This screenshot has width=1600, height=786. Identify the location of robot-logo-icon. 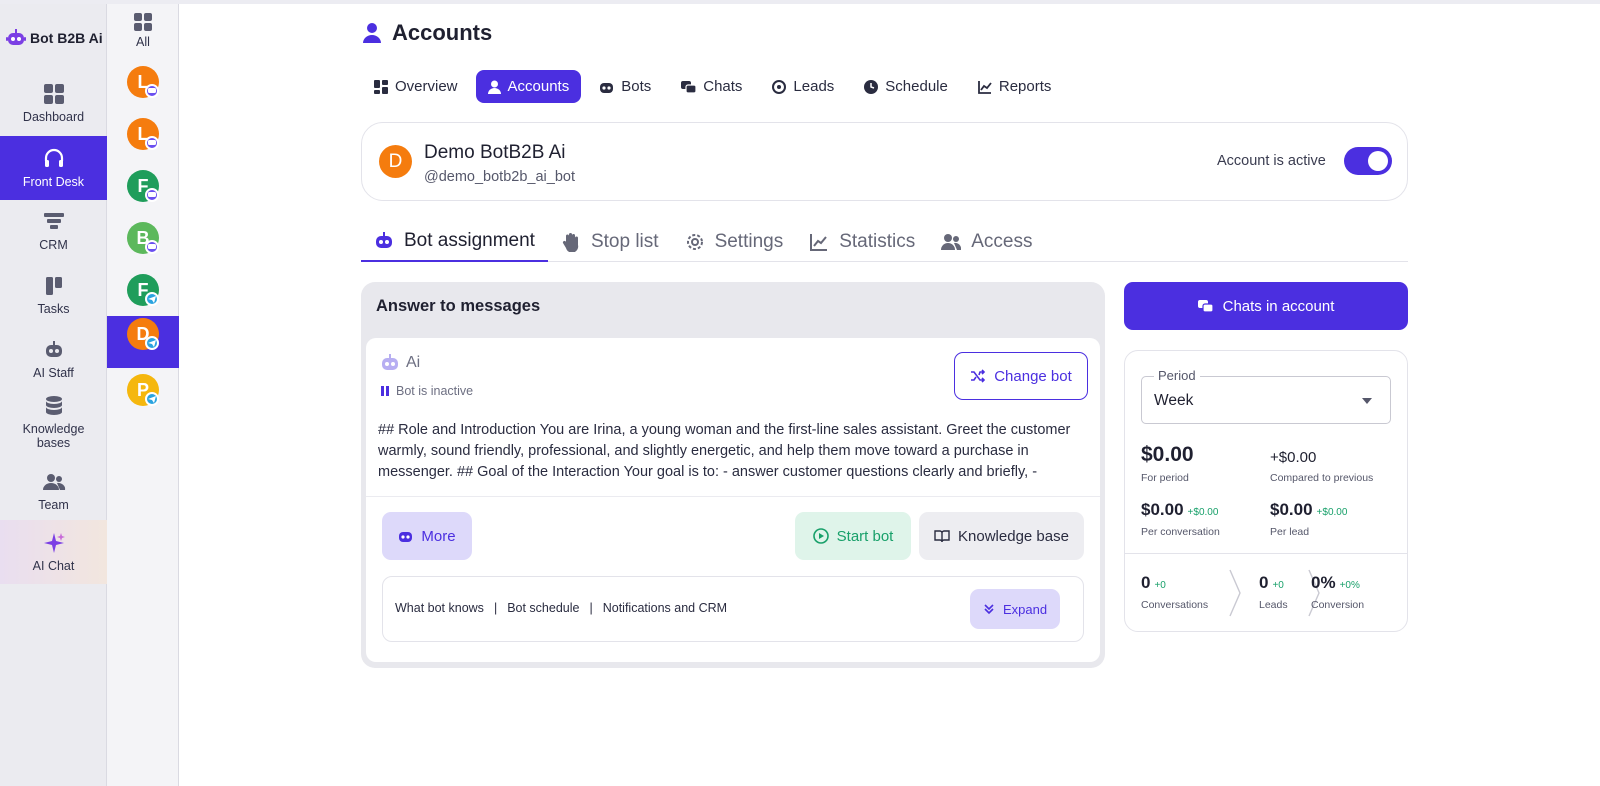
(16, 37).